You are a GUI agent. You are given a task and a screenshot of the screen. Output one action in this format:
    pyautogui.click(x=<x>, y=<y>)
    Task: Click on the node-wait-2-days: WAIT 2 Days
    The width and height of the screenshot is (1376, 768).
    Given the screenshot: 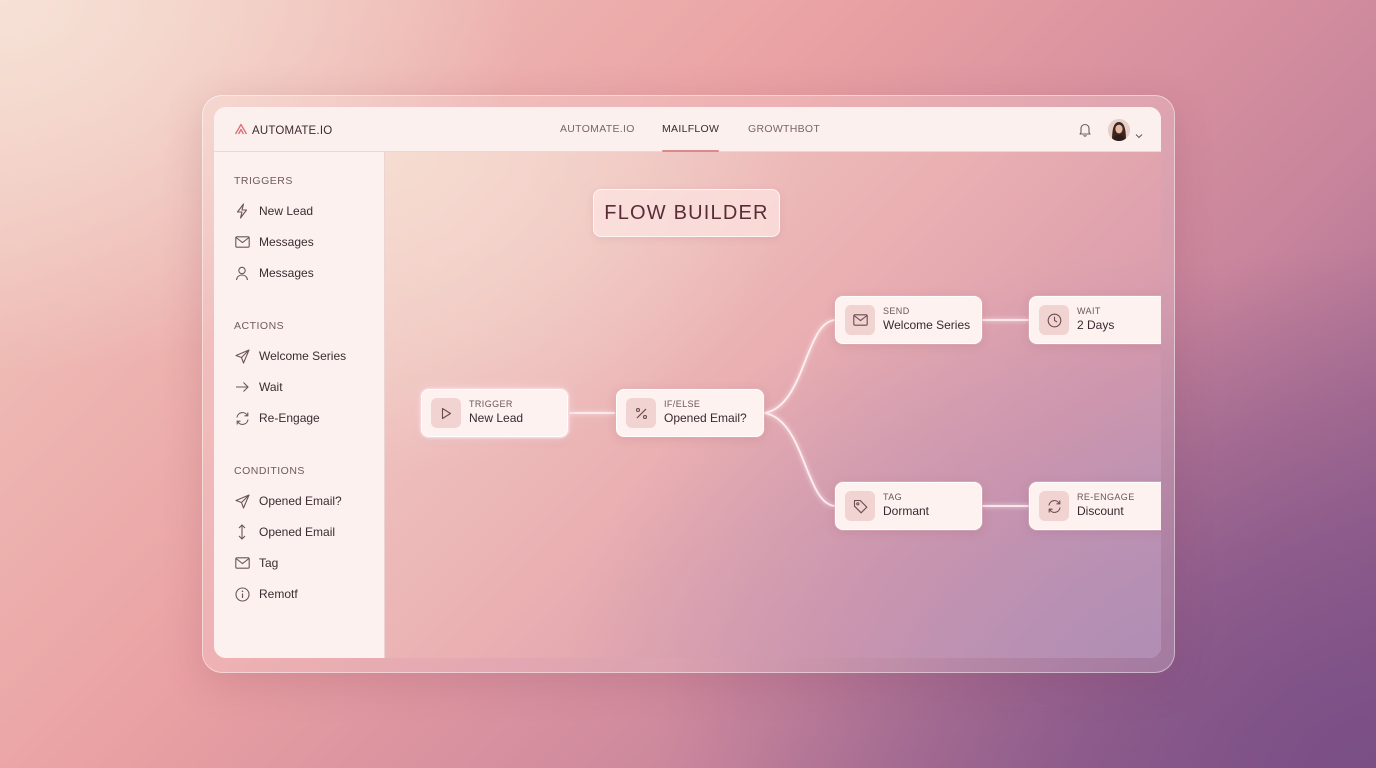 What is the action you would take?
    pyautogui.click(x=1095, y=320)
    